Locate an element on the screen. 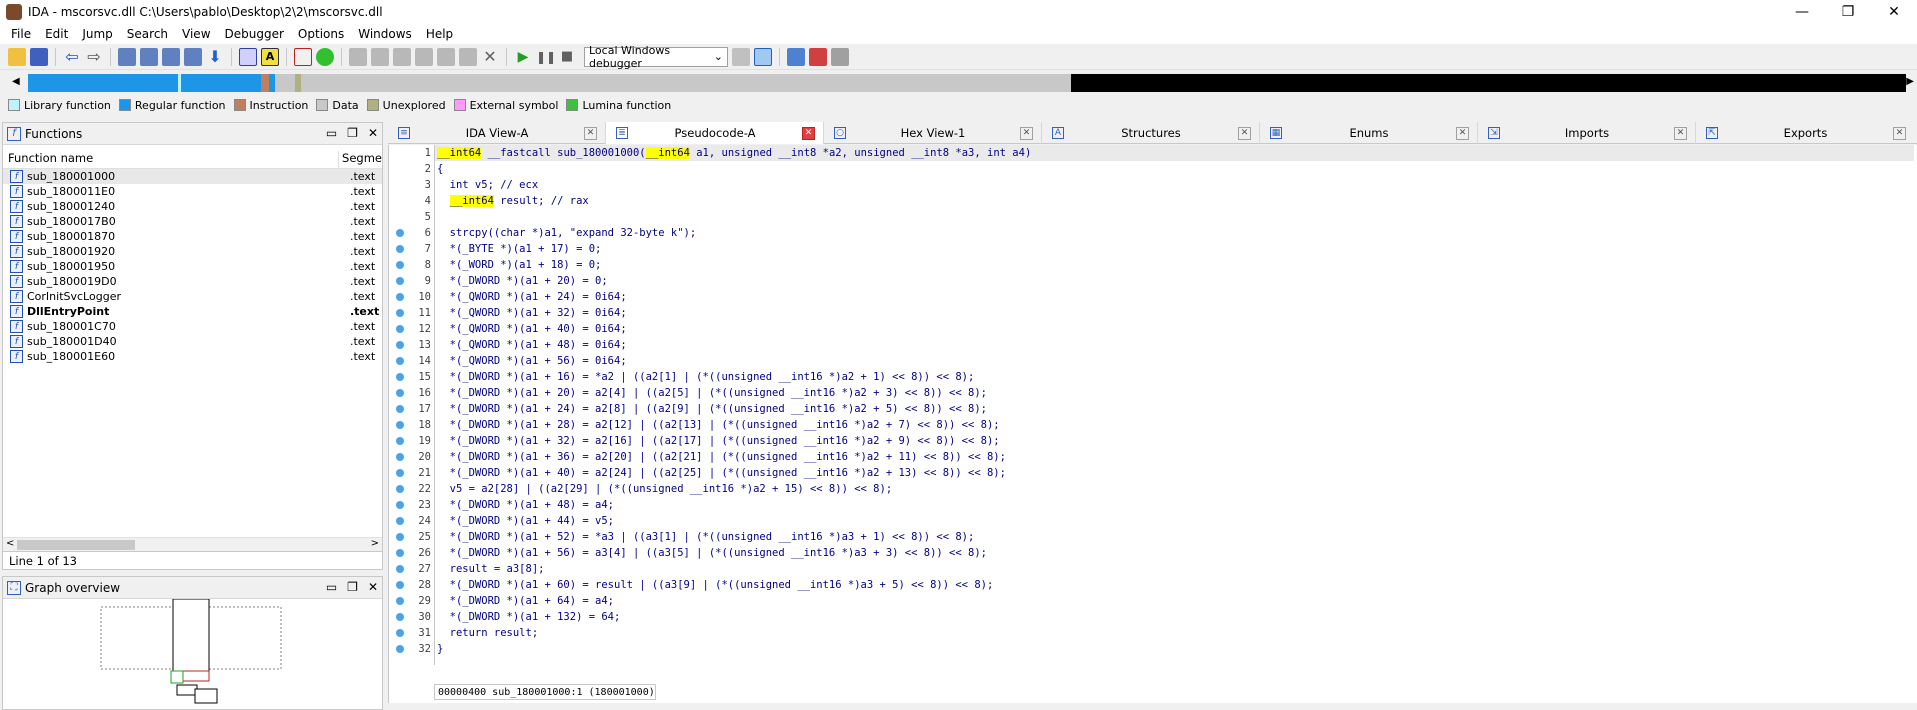 The height and width of the screenshot is (710, 1917). line-number: 4 is located at coordinates (411, 201).